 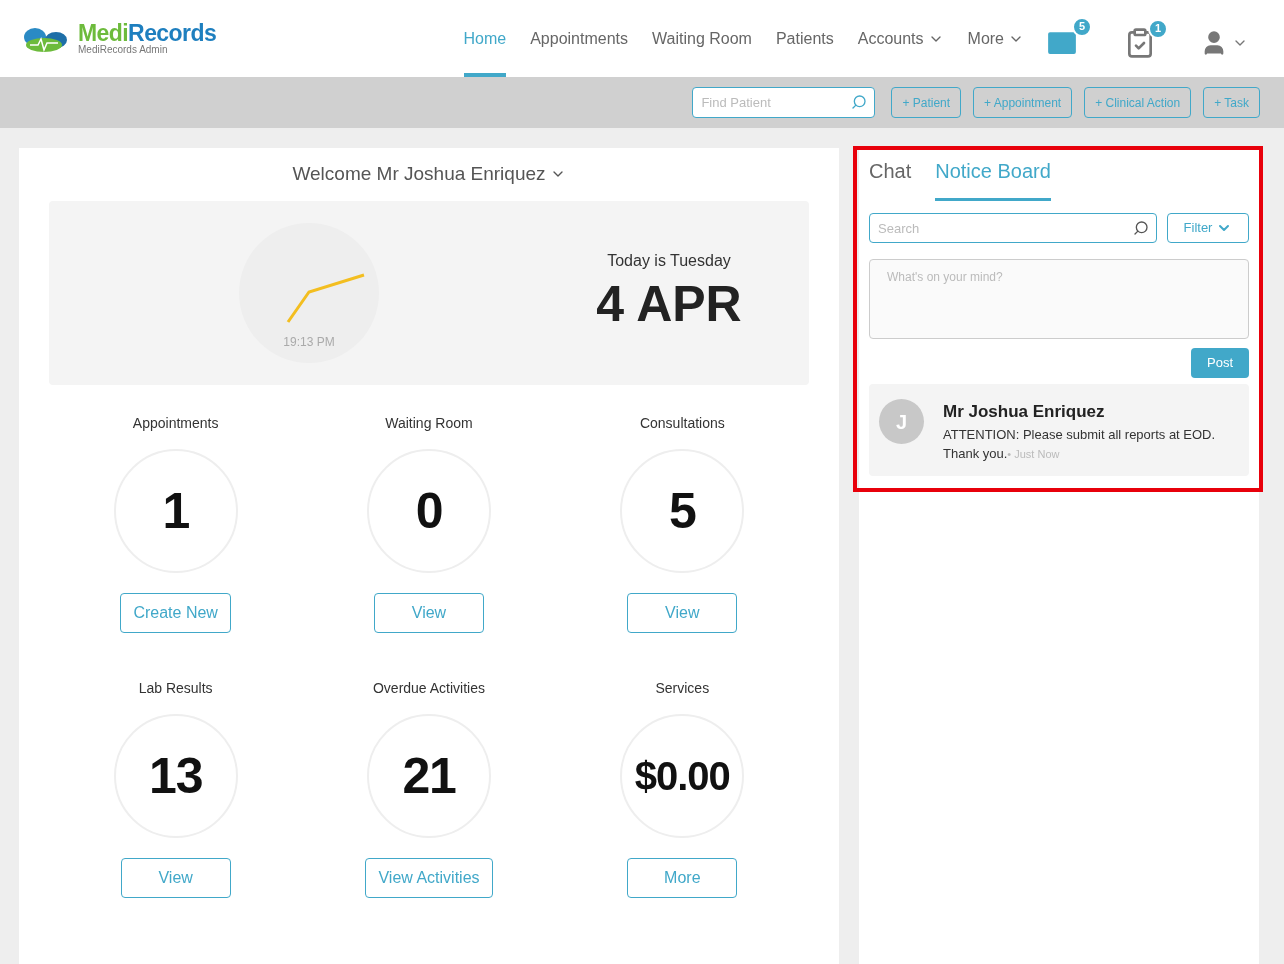 What do you see at coordinates (1146, 38) in the screenshot?
I see `header-icon-button: 1` at bounding box center [1146, 38].